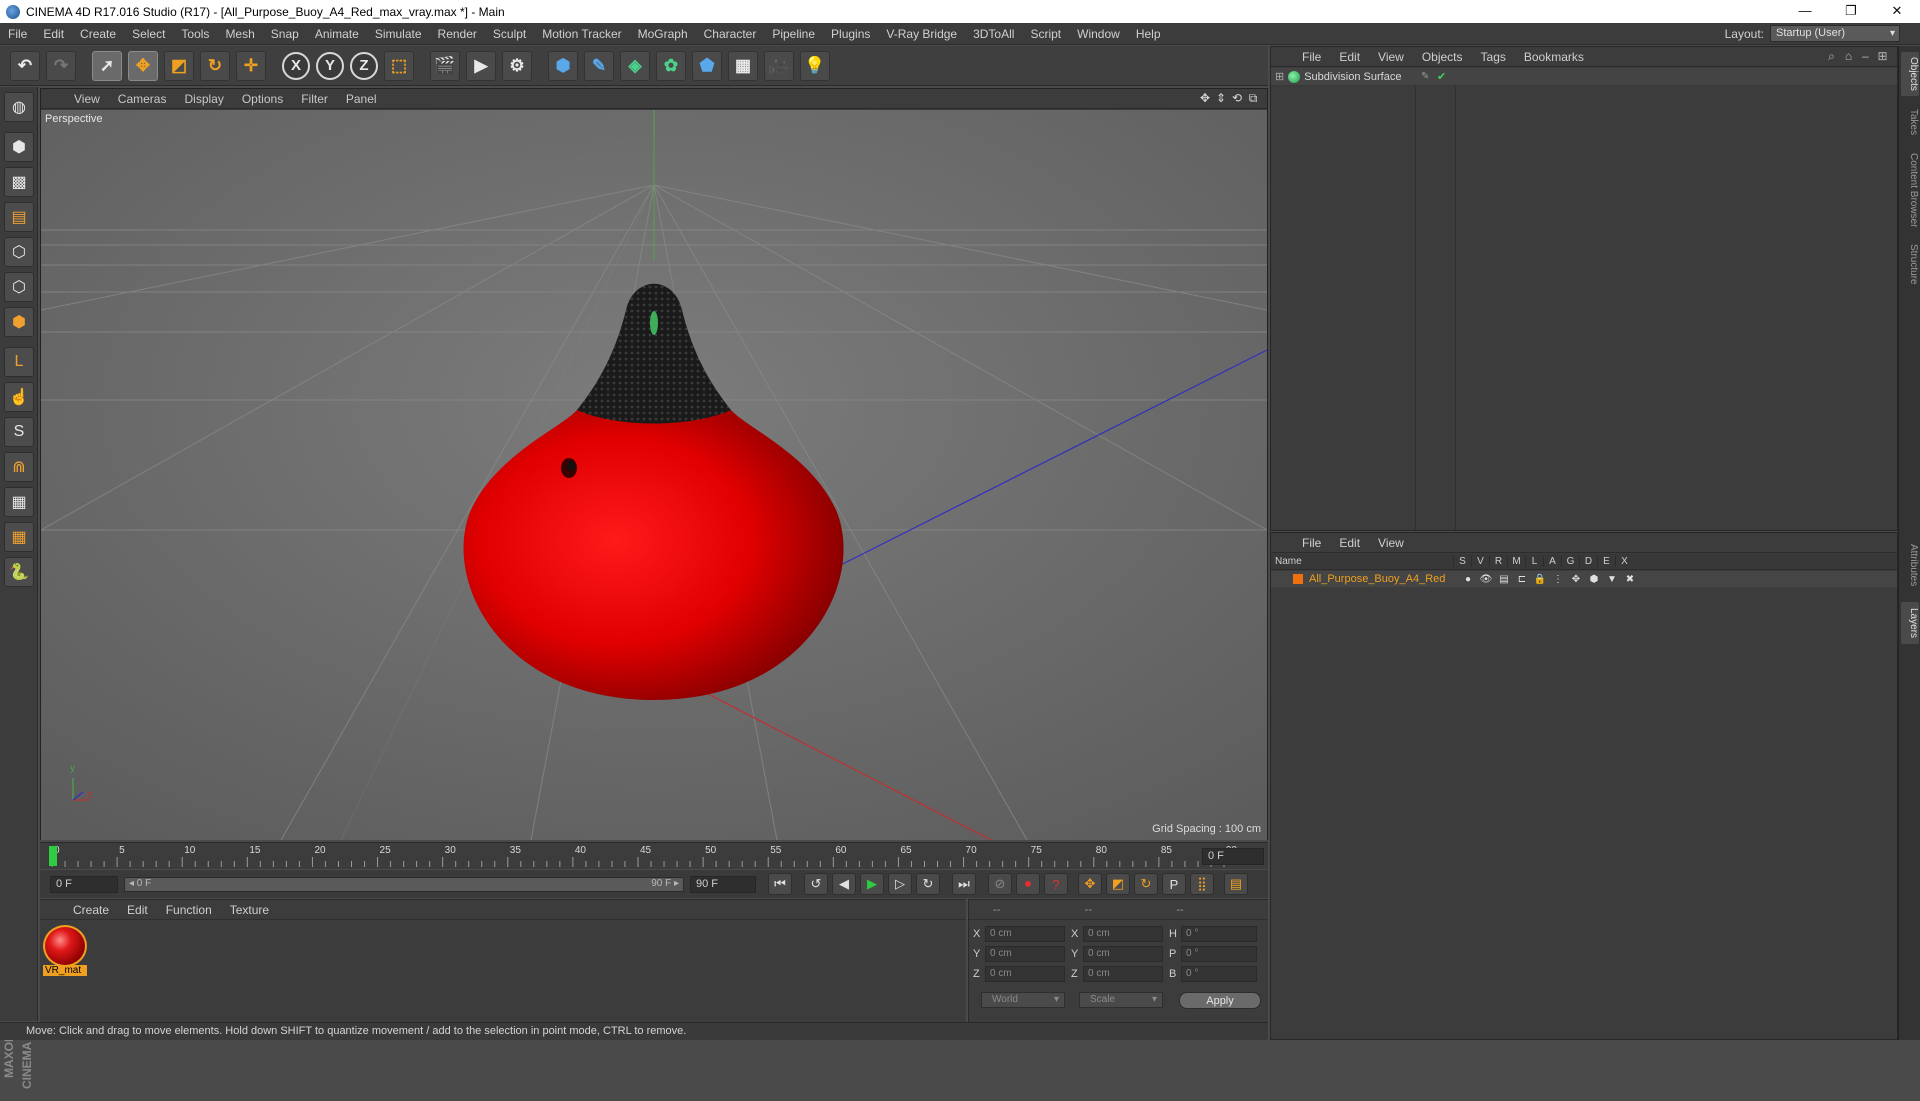 The width and height of the screenshot is (1920, 1101). What do you see at coordinates (19, 322) in the screenshot?
I see `polygons-mode-button: ⬢` at bounding box center [19, 322].